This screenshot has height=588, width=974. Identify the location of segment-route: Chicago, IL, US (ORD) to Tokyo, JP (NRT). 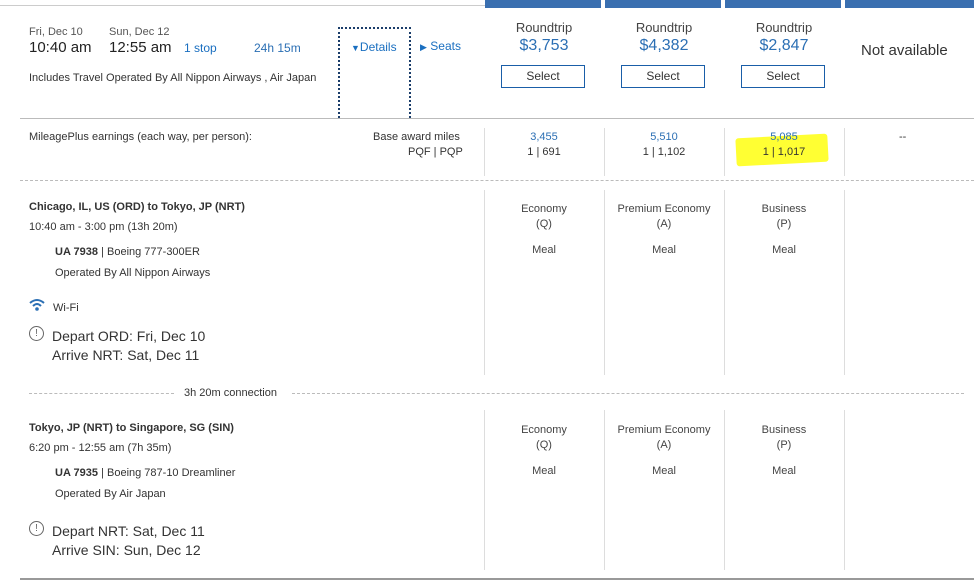
(137, 207).